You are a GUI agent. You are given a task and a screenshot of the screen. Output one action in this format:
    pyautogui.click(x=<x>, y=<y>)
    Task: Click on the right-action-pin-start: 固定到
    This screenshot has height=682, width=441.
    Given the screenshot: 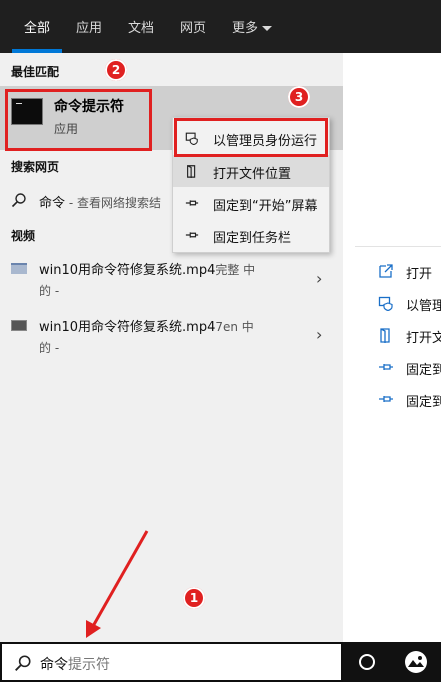 What is the action you would take?
    pyautogui.click(x=423, y=368)
    